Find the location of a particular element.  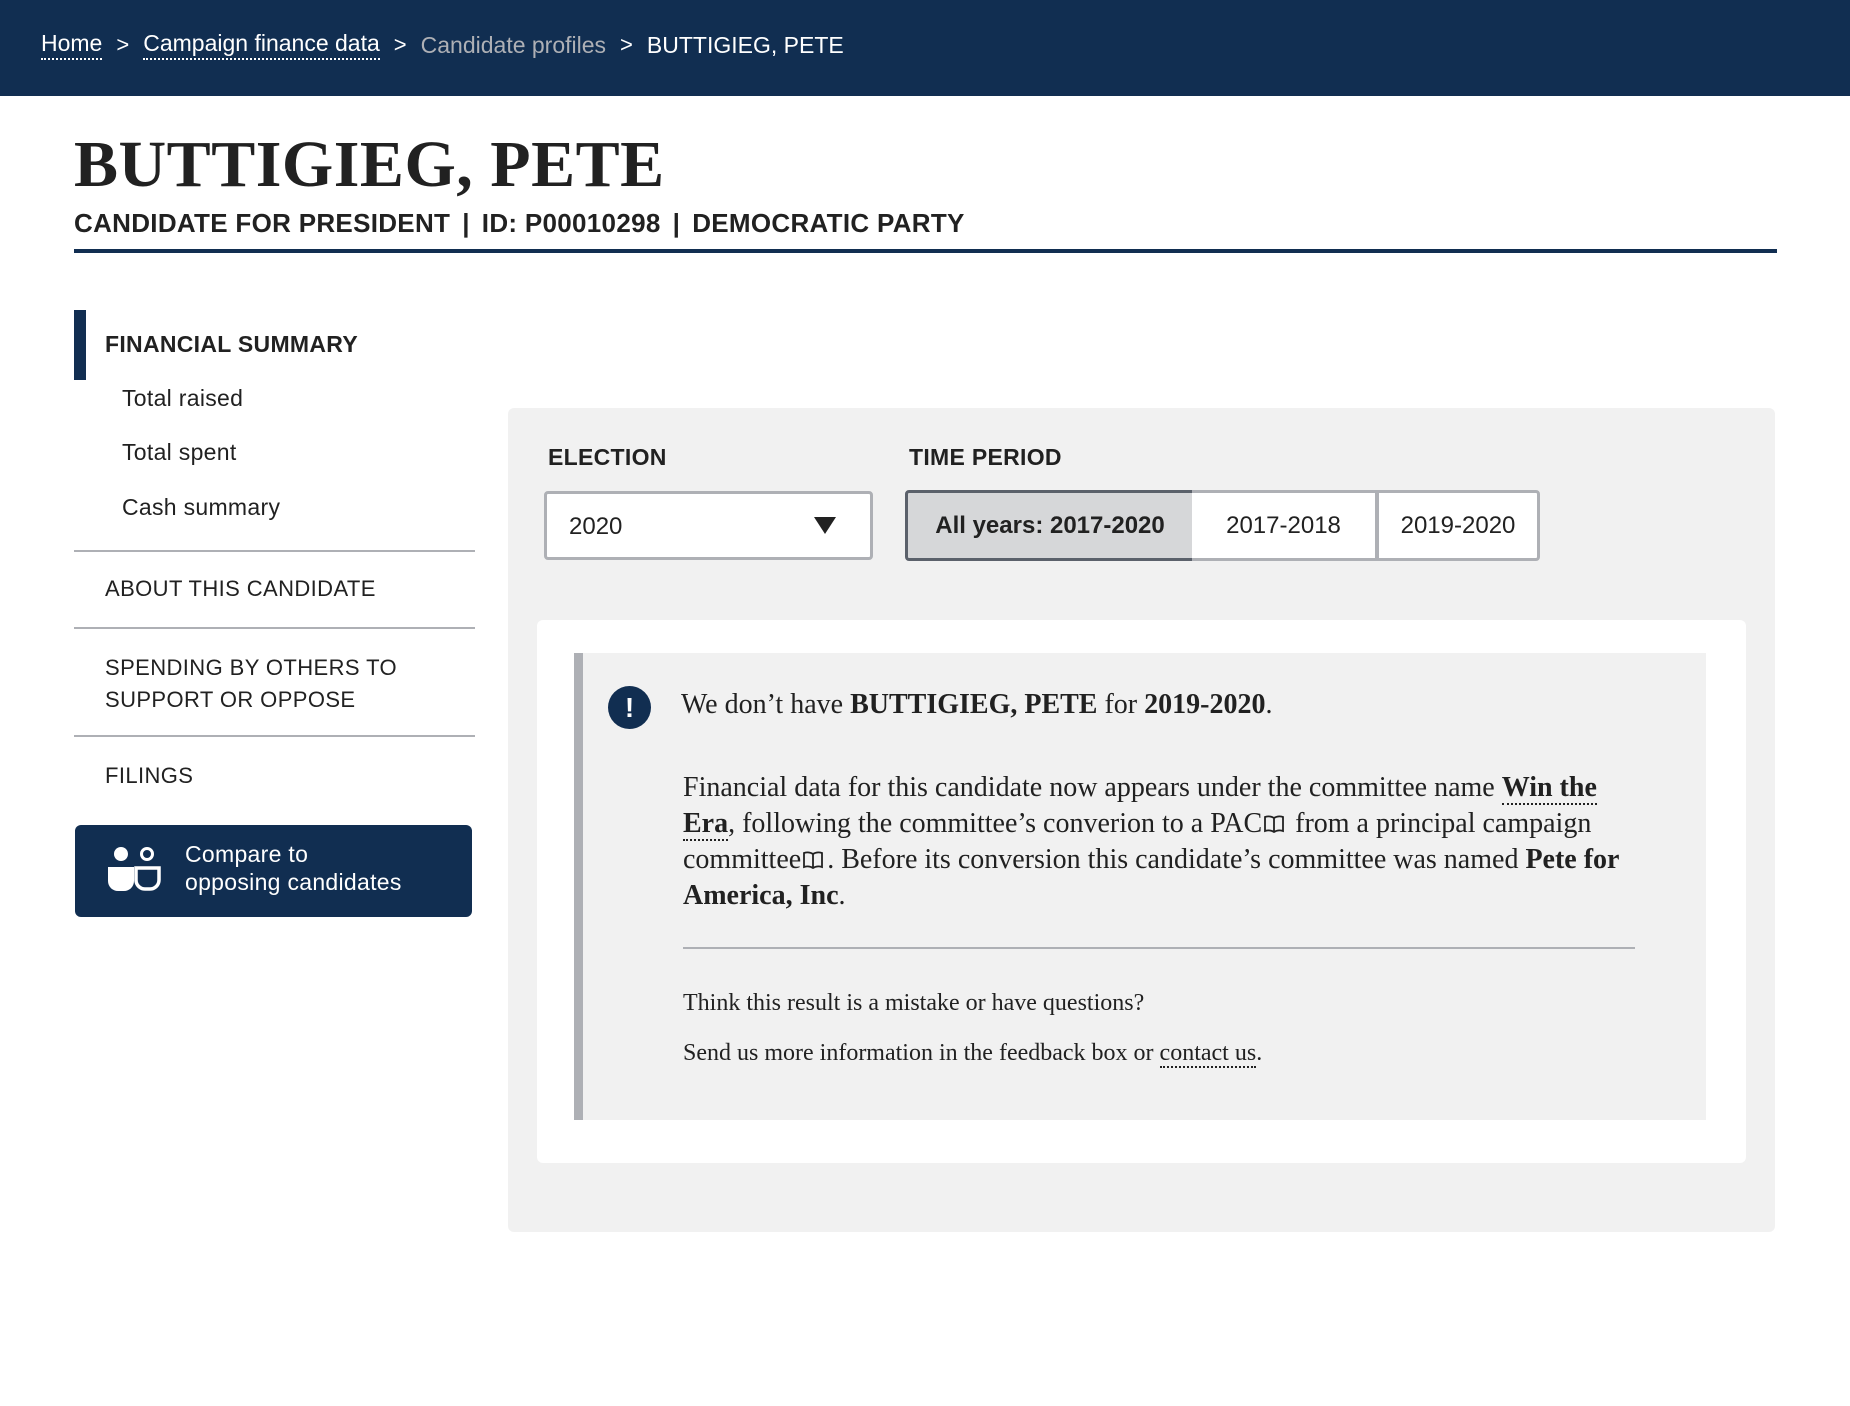

exclamation-icon: ! is located at coordinates (629, 707).